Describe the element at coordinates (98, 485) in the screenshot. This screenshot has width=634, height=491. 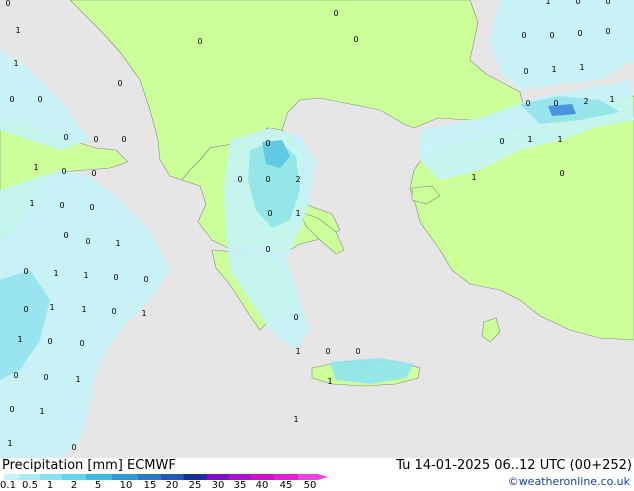
I see `legend-tick: 5` at that location.